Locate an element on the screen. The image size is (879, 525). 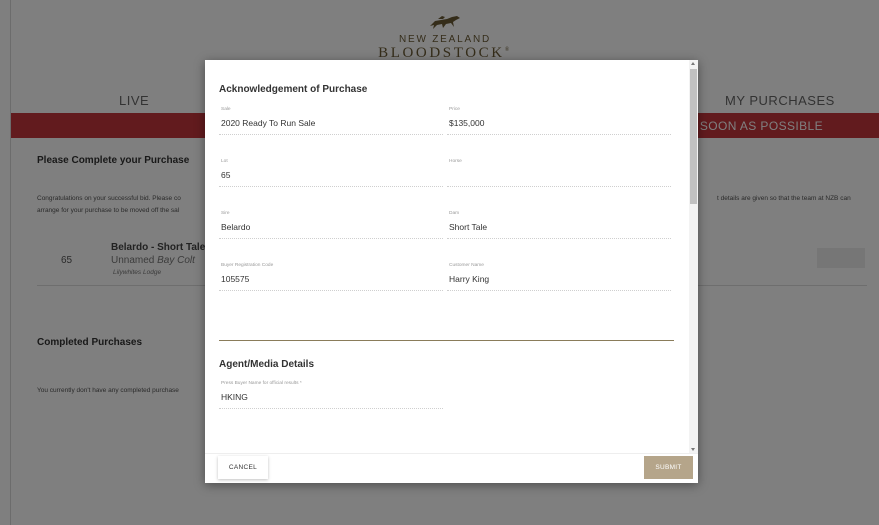
press-buyer-input: HKING is located at coordinates (234, 397).